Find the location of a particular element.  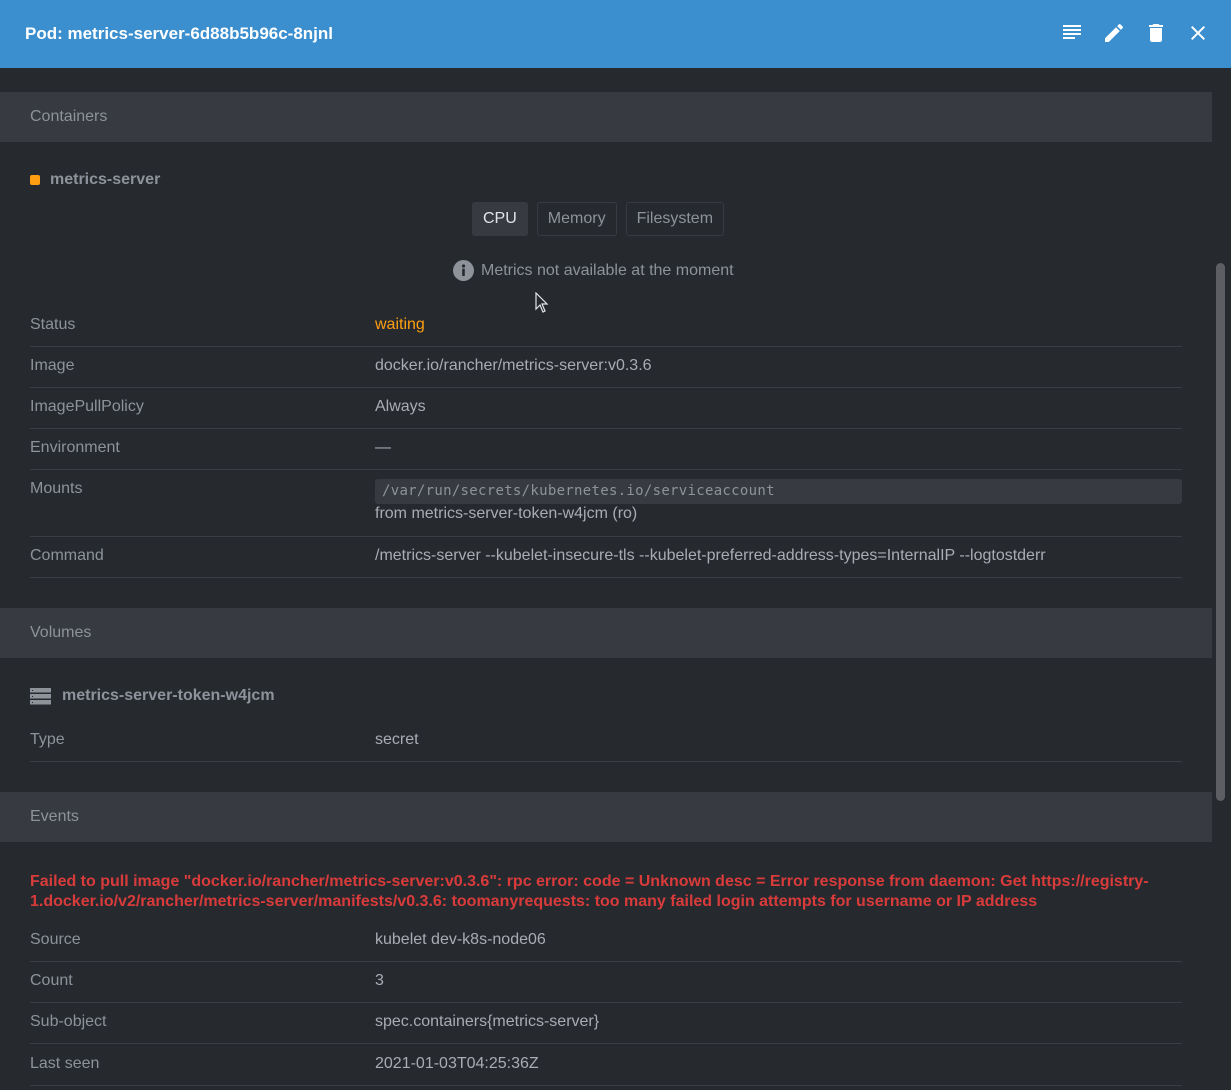

logs-button is located at coordinates (1072, 33).